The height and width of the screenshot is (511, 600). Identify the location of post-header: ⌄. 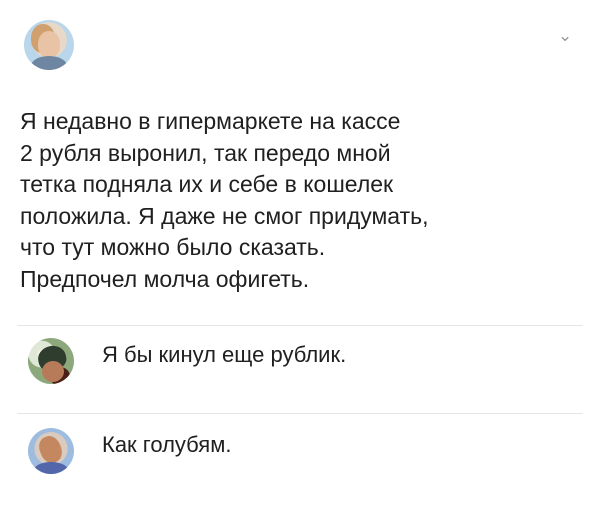
(300, 48).